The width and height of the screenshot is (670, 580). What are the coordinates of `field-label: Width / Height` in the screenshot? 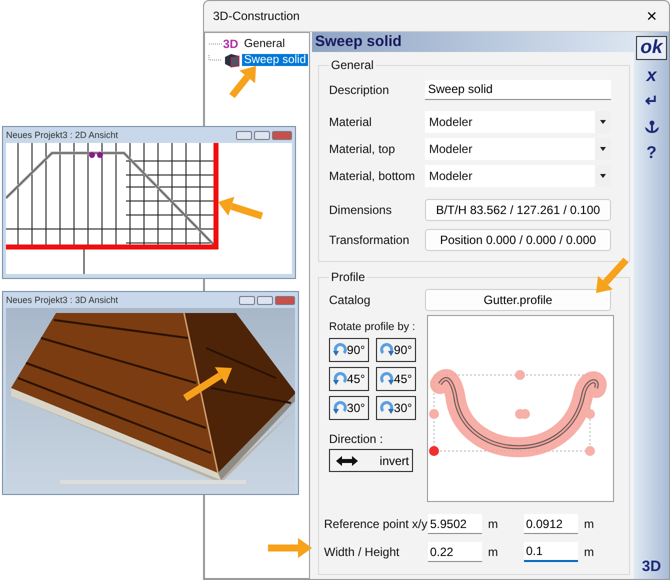 It's located at (362, 552).